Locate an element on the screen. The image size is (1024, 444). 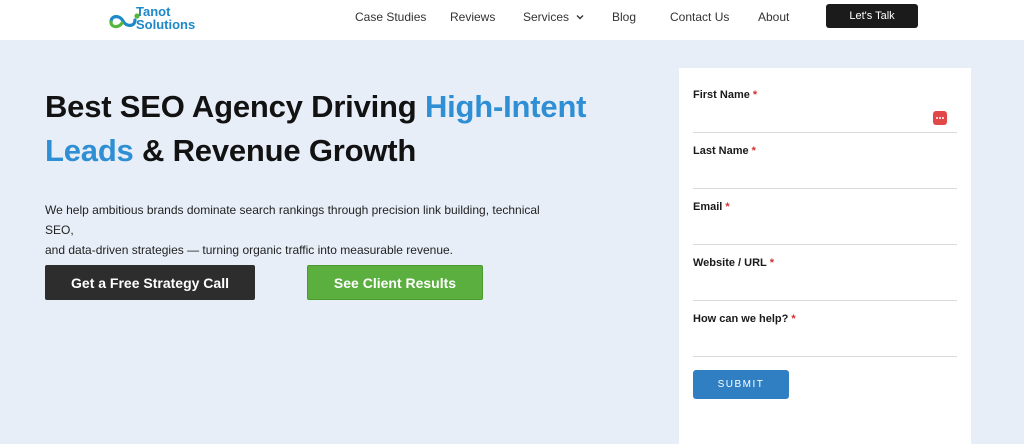
see-client-results-button: See Client Results is located at coordinates (395, 282).